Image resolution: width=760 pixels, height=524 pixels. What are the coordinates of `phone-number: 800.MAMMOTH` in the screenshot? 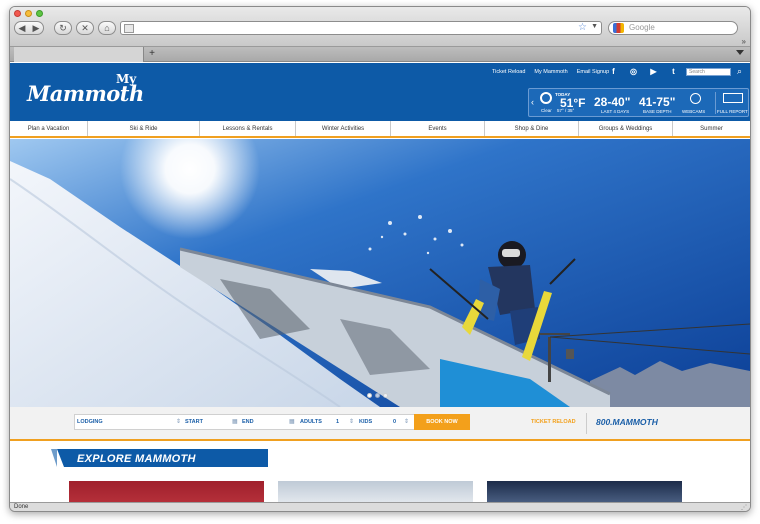 It's located at (627, 422).